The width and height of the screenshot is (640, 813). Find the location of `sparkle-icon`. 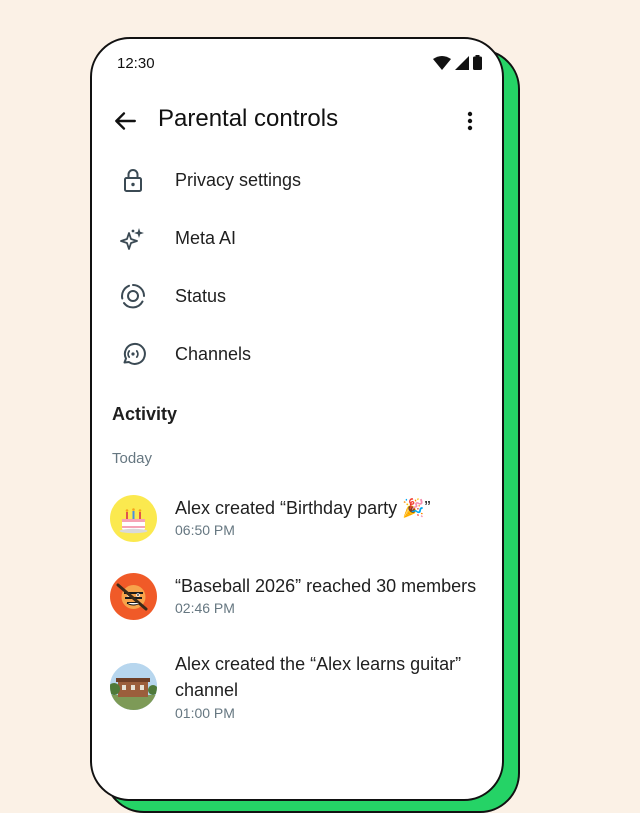

sparkle-icon is located at coordinates (132, 239).